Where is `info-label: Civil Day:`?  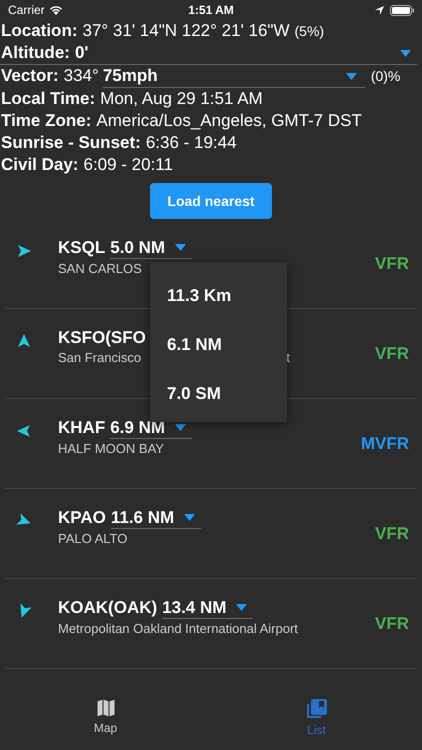
info-label: Civil Day: is located at coordinates (39, 165).